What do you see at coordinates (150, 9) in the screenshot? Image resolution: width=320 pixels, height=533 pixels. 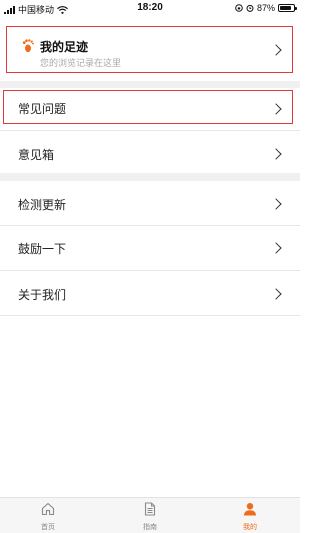 I see `status-bar: 中国移动 18:20 87%` at bounding box center [150, 9].